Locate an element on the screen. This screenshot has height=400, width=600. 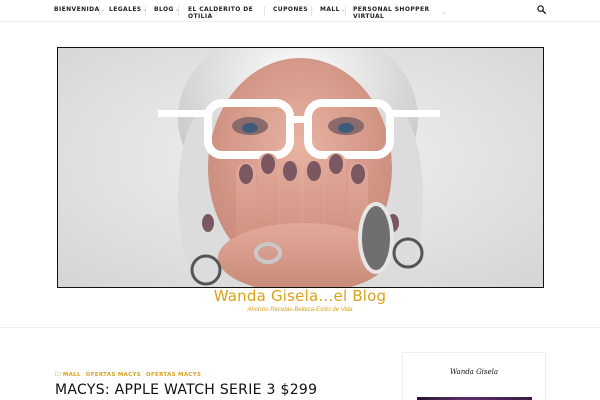
nav-item-legales: LEGALES⌄ is located at coordinates (128, 9).